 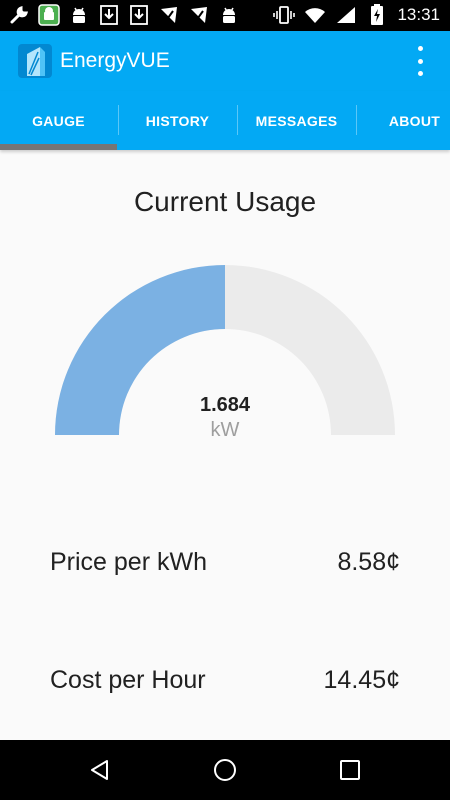 I want to click on selected-tab-indicator, so click(x=58, y=147).